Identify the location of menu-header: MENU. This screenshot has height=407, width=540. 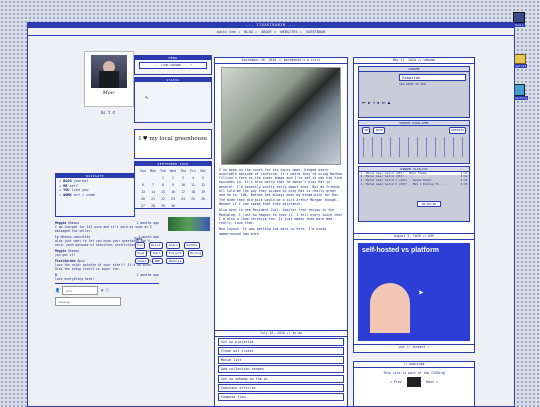
(173, 58).